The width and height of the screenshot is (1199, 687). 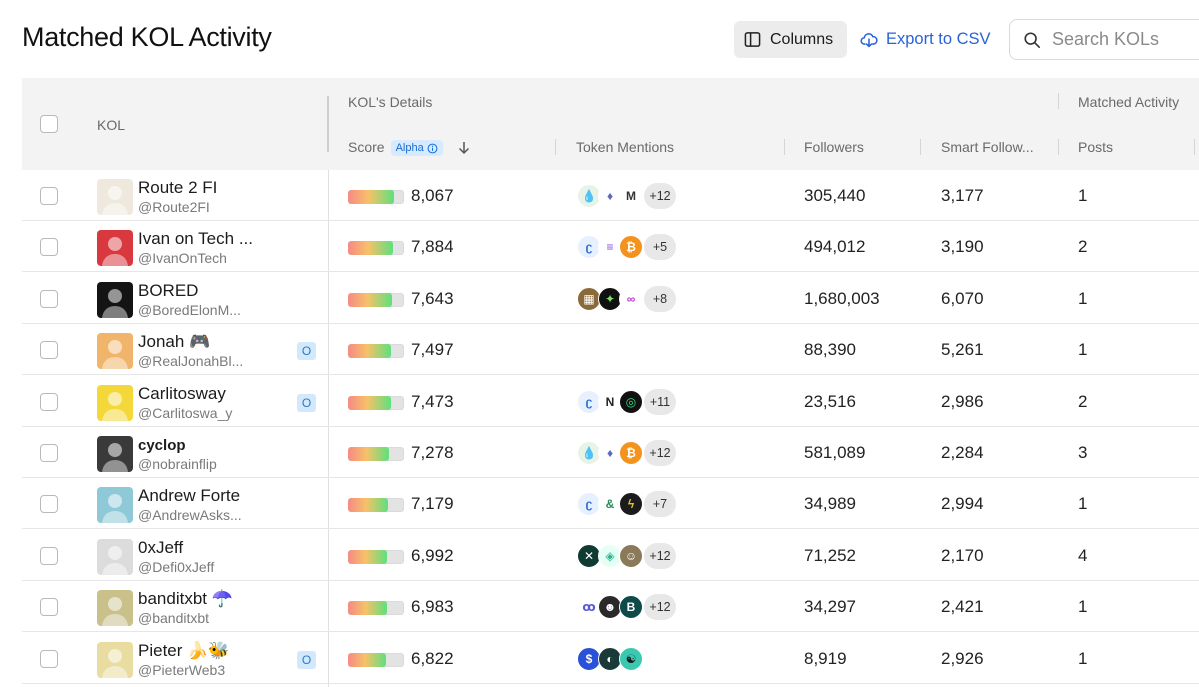 I want to click on table-row: 0xJeff @Defi0xJeff 6,992 ✕ ◈ ☺ +12 71,252 2,170 4, so click(x=610, y=555).